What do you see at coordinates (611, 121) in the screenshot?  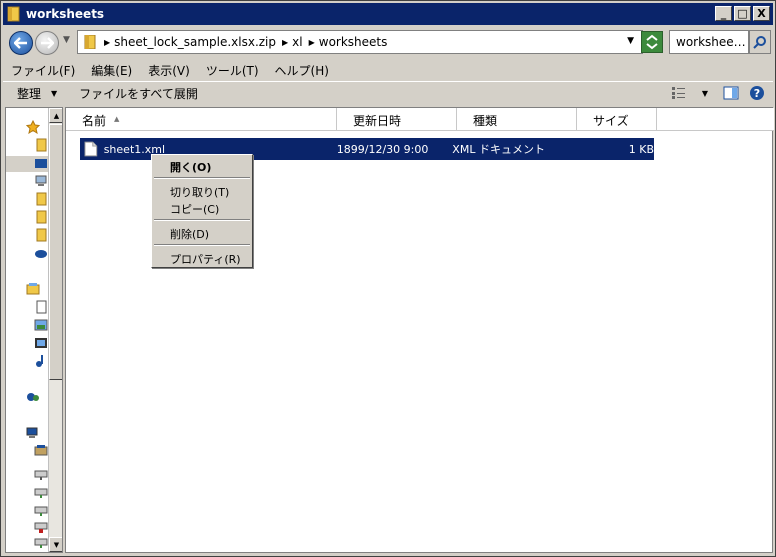 I see `column-header-label: サイズ` at bounding box center [611, 121].